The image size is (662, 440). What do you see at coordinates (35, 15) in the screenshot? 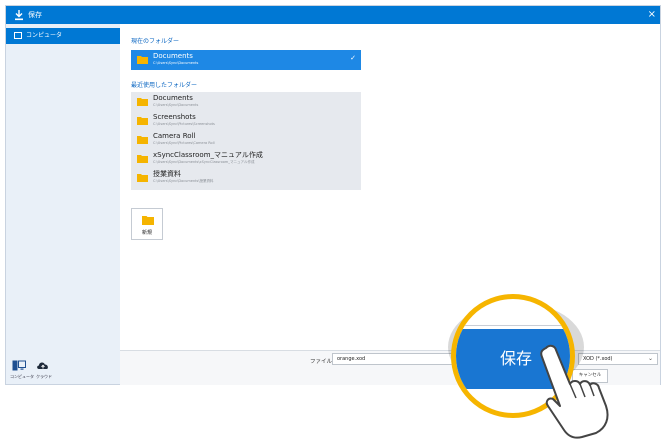
I see `window-title: 保存` at bounding box center [35, 15].